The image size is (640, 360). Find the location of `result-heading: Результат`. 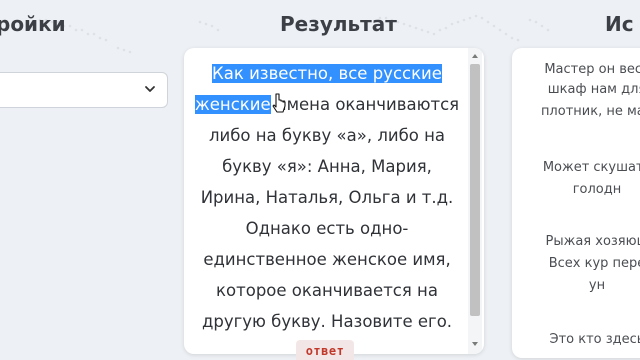

result-heading: Результат is located at coordinates (338, 24).